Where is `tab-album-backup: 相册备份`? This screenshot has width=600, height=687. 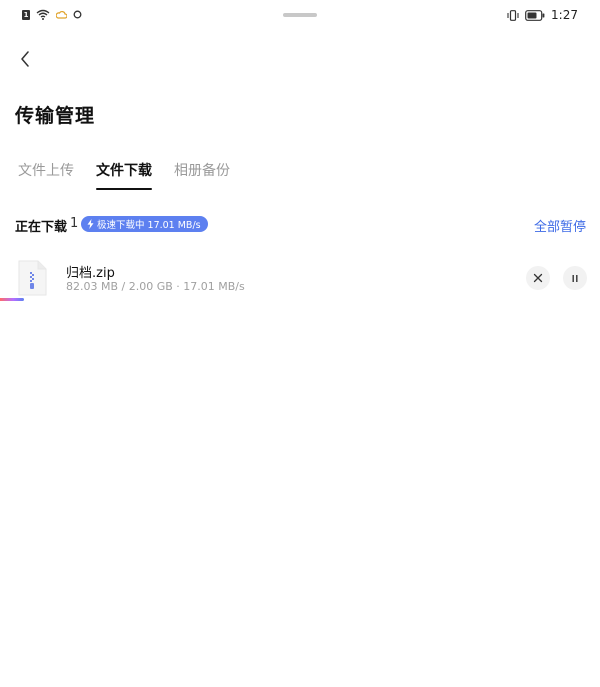
tab-album-backup: 相册备份 is located at coordinates (202, 174).